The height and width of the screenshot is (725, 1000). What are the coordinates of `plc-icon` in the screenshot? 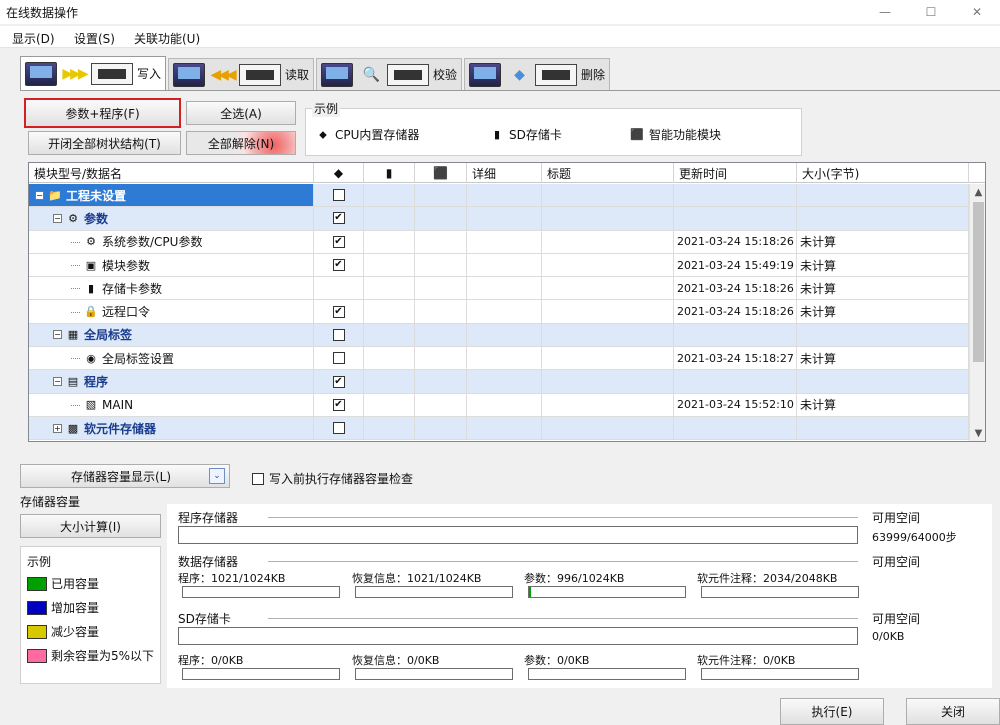 It's located at (260, 74).